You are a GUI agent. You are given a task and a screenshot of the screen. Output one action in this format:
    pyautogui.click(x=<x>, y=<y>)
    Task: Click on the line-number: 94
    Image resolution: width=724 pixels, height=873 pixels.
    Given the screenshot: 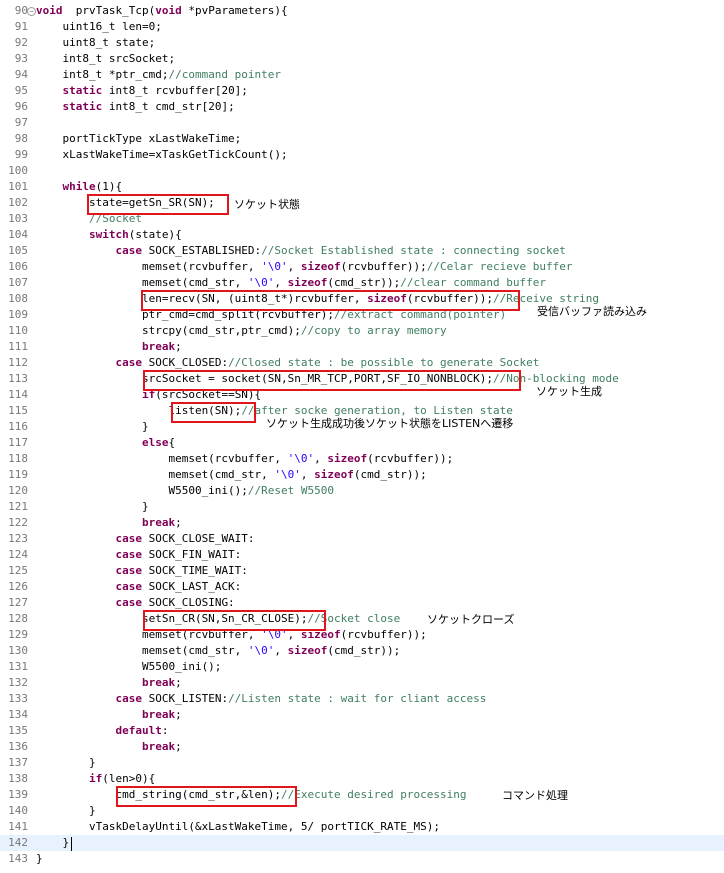 What is the action you would take?
    pyautogui.click(x=21, y=74)
    